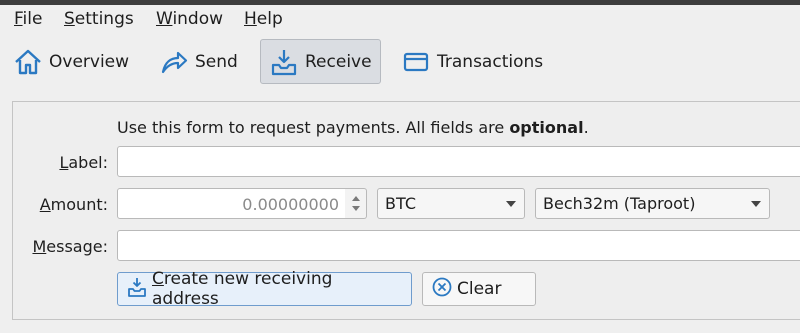  I want to click on card-icon, so click(416, 62).